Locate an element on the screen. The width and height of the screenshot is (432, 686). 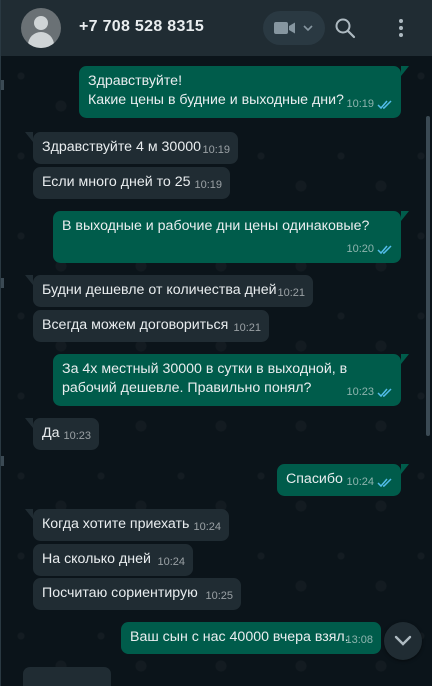
message-text: Посчитаю сориентирую is located at coordinates (120, 593).